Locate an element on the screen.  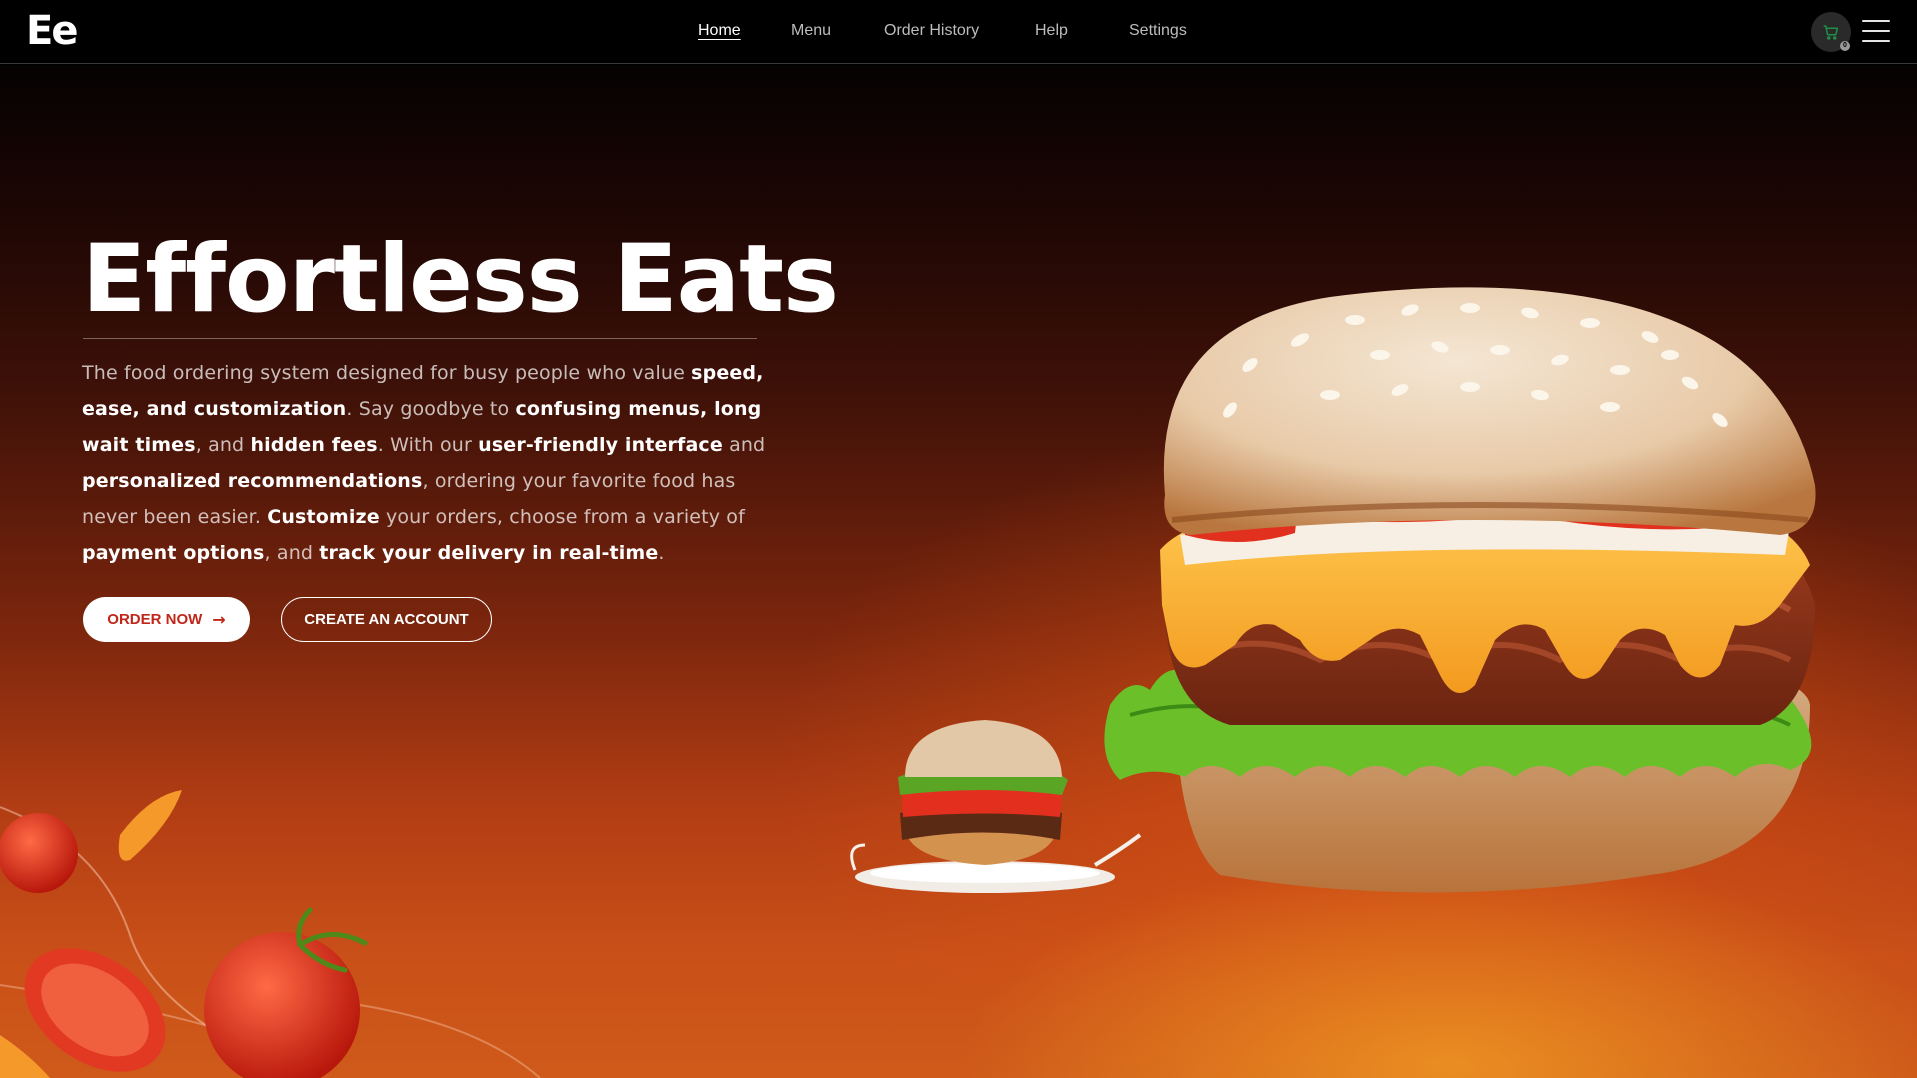
description-segment: user-friendly interface is located at coordinates (600, 445).